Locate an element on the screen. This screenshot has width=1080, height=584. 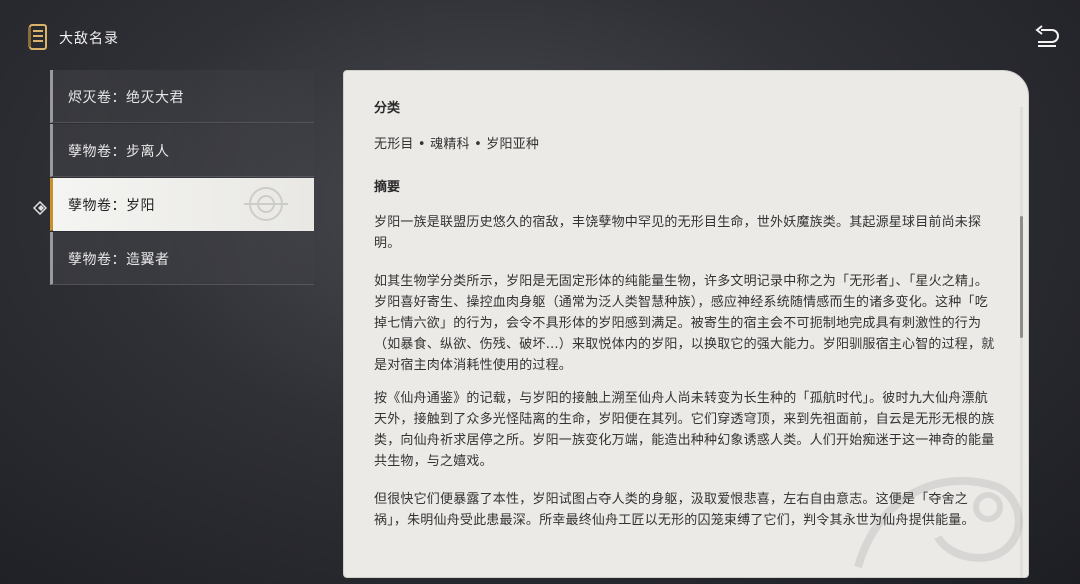
book-icon is located at coordinates (37, 37).